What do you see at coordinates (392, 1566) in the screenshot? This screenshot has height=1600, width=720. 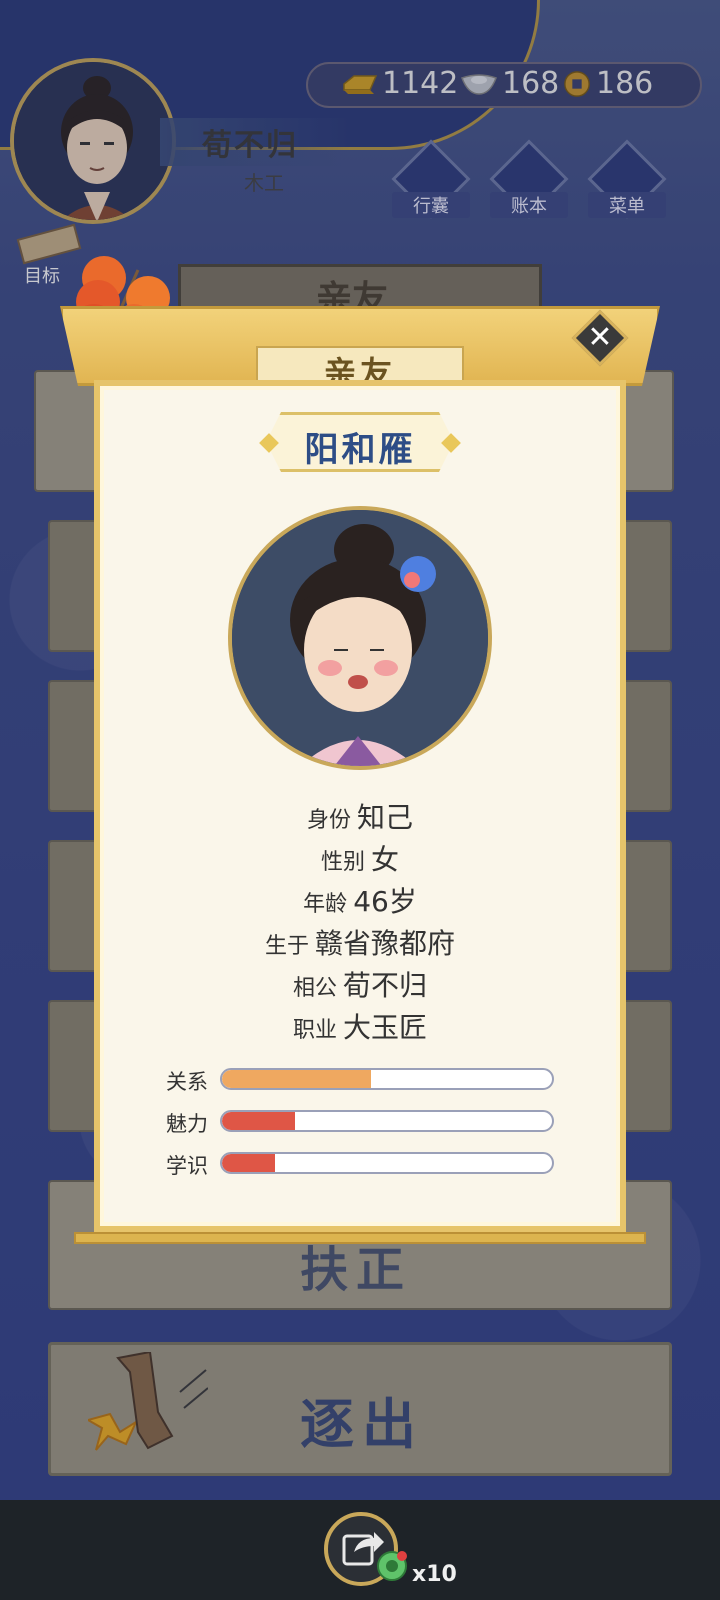 I see `jade-token-icon` at bounding box center [392, 1566].